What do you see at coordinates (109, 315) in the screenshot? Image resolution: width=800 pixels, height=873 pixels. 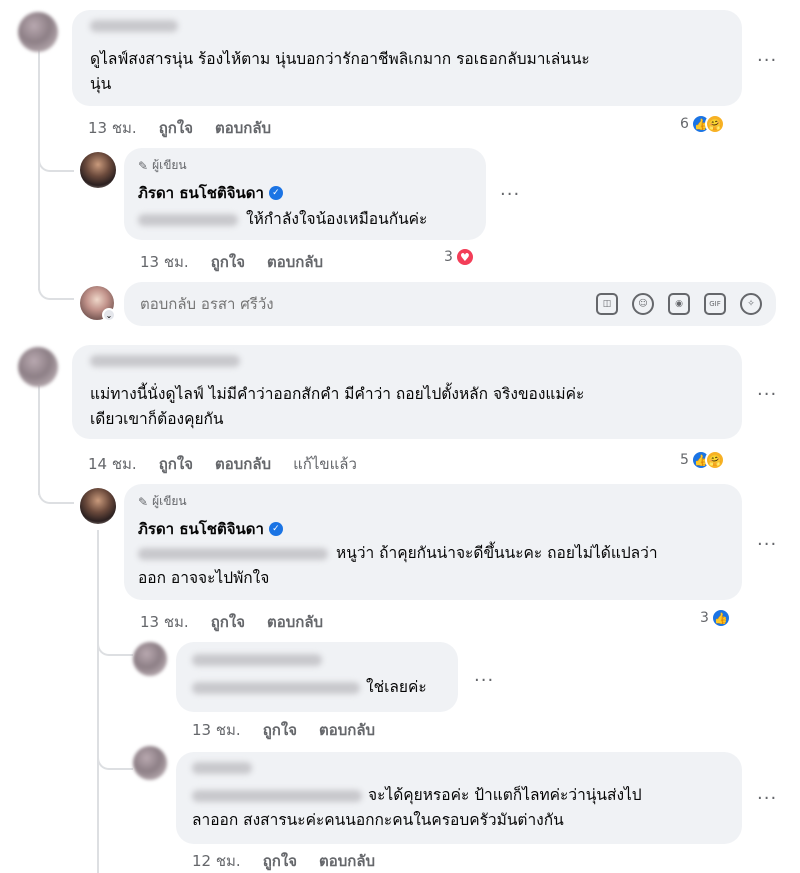 I see `chevron-down-icon: ⌄` at bounding box center [109, 315].